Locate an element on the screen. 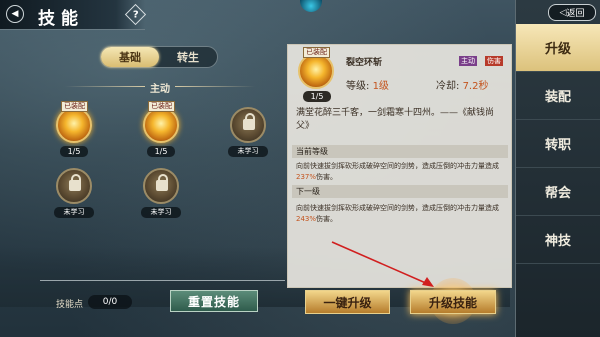  upgrade-skill-button: 升级技能 is located at coordinates (453, 302).